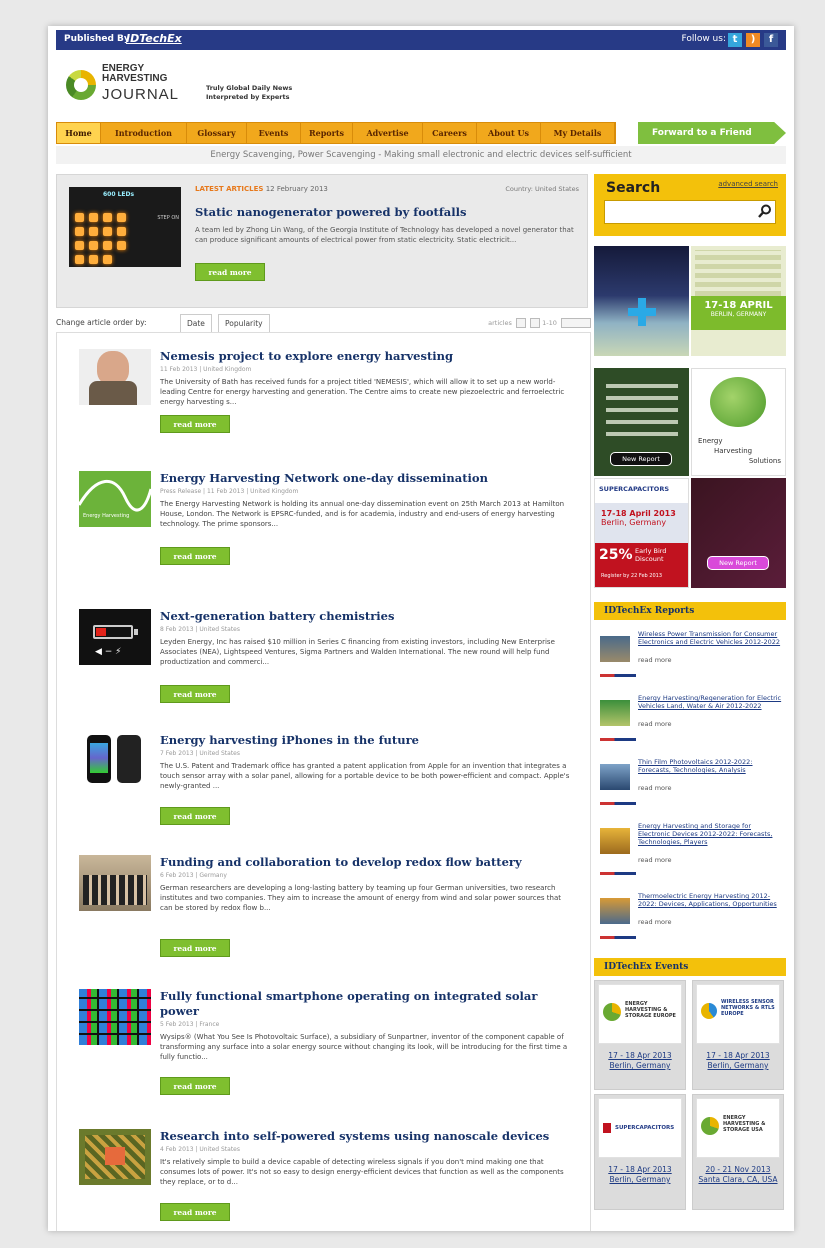  What do you see at coordinates (690, 212) in the screenshot?
I see `search-input` at bounding box center [690, 212].